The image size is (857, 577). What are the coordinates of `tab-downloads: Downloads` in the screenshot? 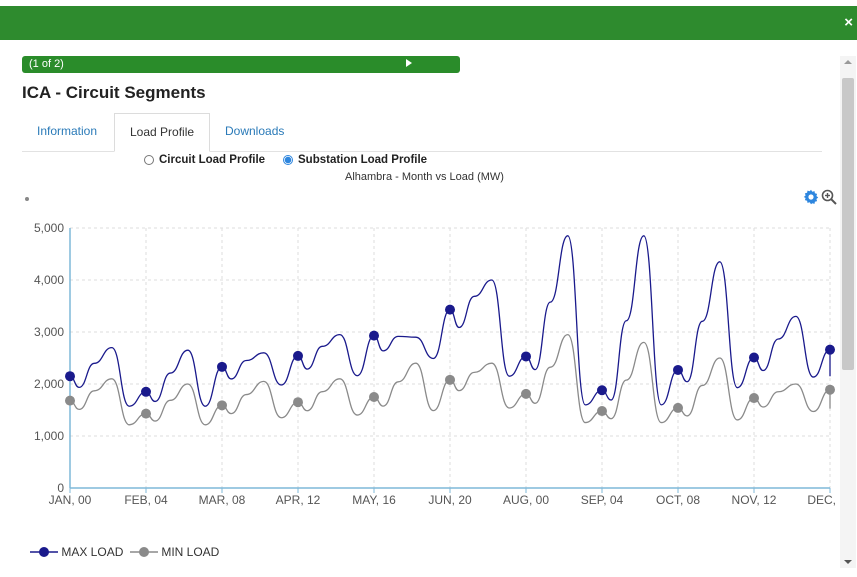 It's located at (254, 131).